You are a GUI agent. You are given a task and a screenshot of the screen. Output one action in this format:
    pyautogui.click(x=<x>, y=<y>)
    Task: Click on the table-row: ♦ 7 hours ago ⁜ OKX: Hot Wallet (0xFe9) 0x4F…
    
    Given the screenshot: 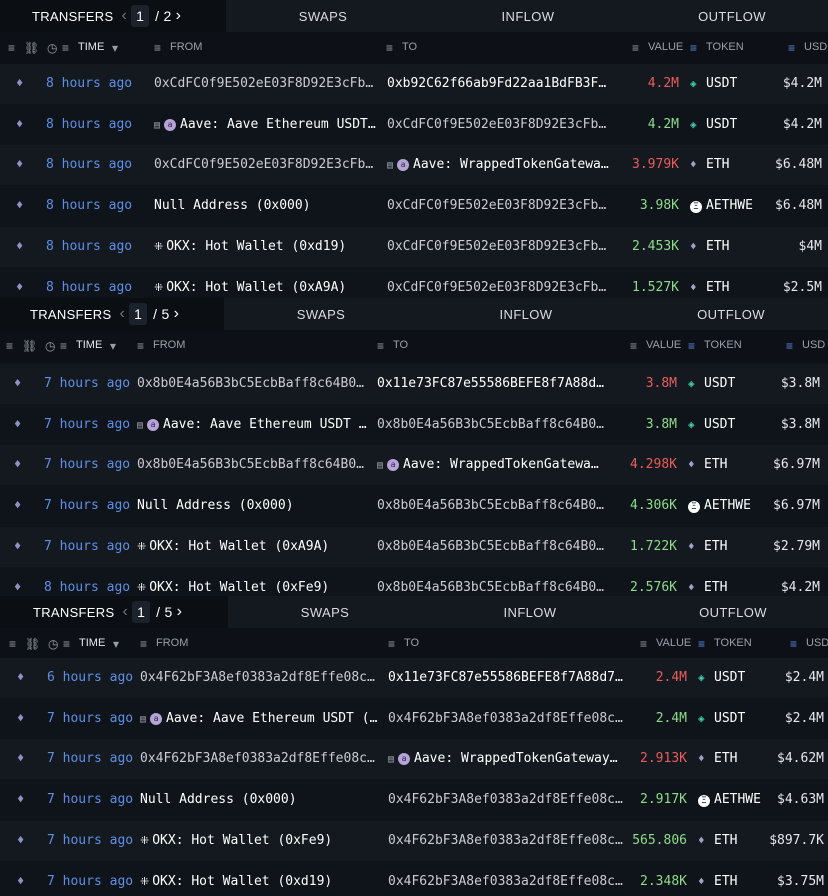 What is the action you would take?
    pyautogui.click(x=414, y=840)
    